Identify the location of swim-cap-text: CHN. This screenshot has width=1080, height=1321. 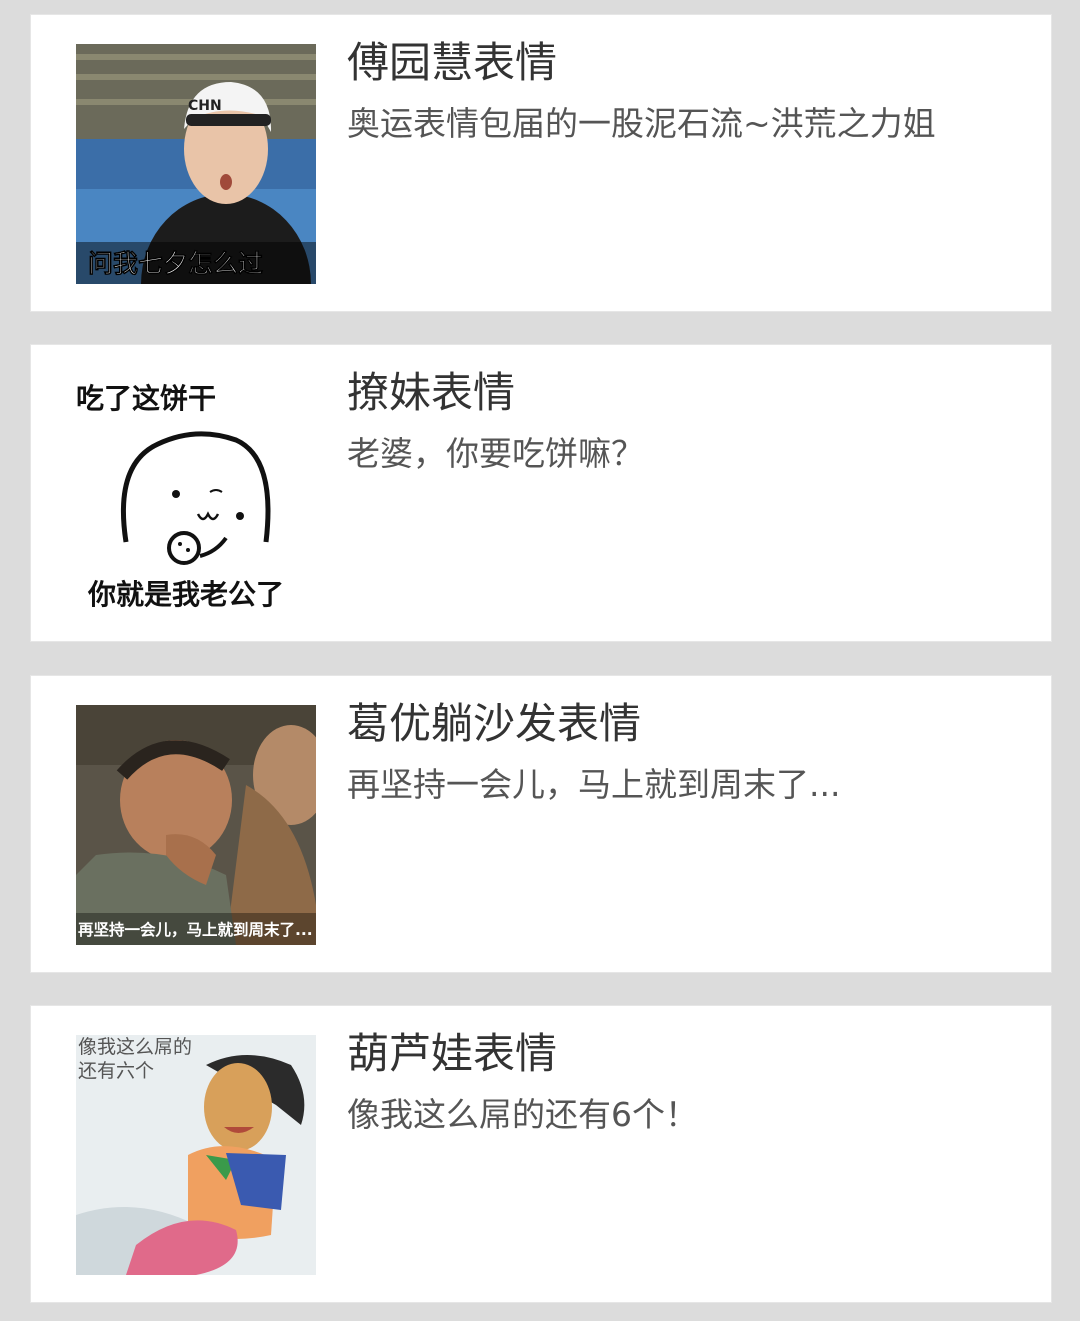
(205, 106).